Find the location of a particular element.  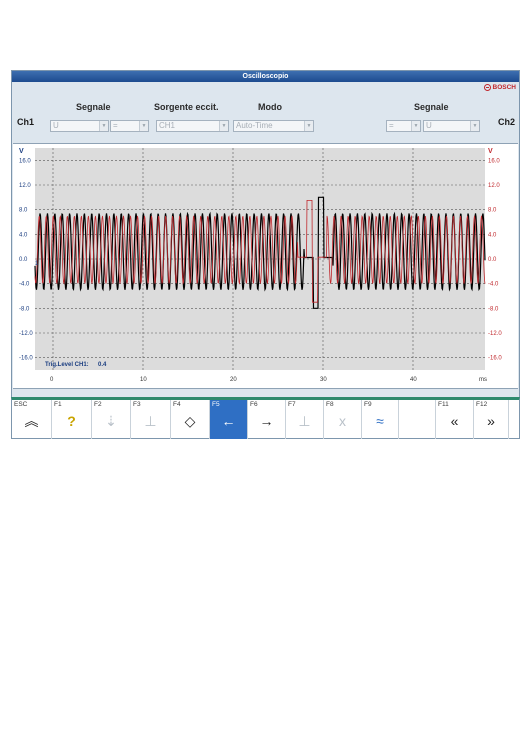

y-tick-left: 12.0 is located at coordinates (25, 186).